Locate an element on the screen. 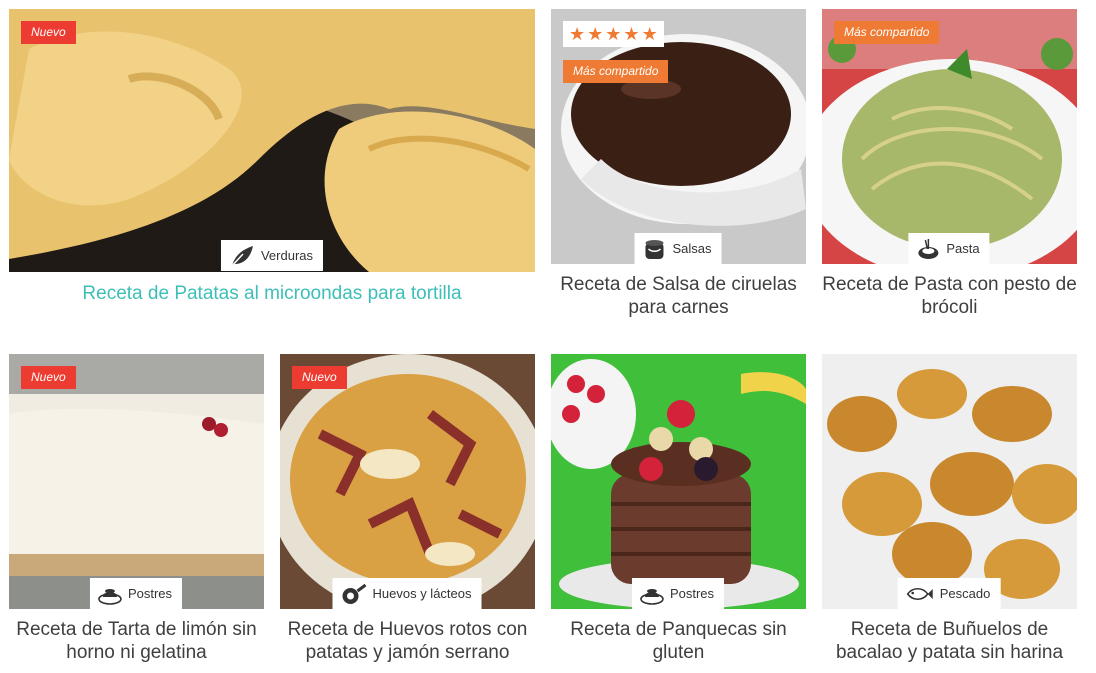  category-tag: Pescado is located at coordinates (949, 593).